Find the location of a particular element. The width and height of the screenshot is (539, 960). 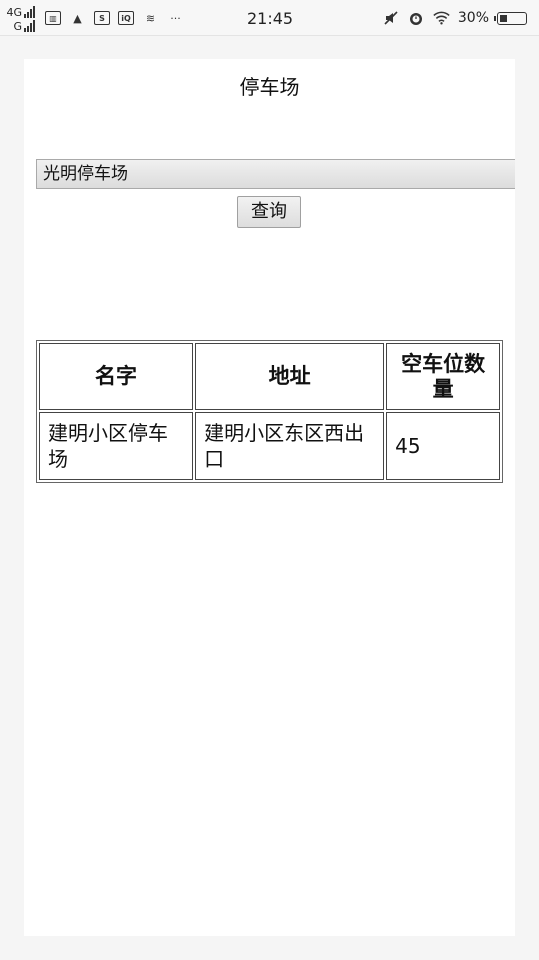

iqiyi-app-icon: iQ is located at coordinates (126, 18).